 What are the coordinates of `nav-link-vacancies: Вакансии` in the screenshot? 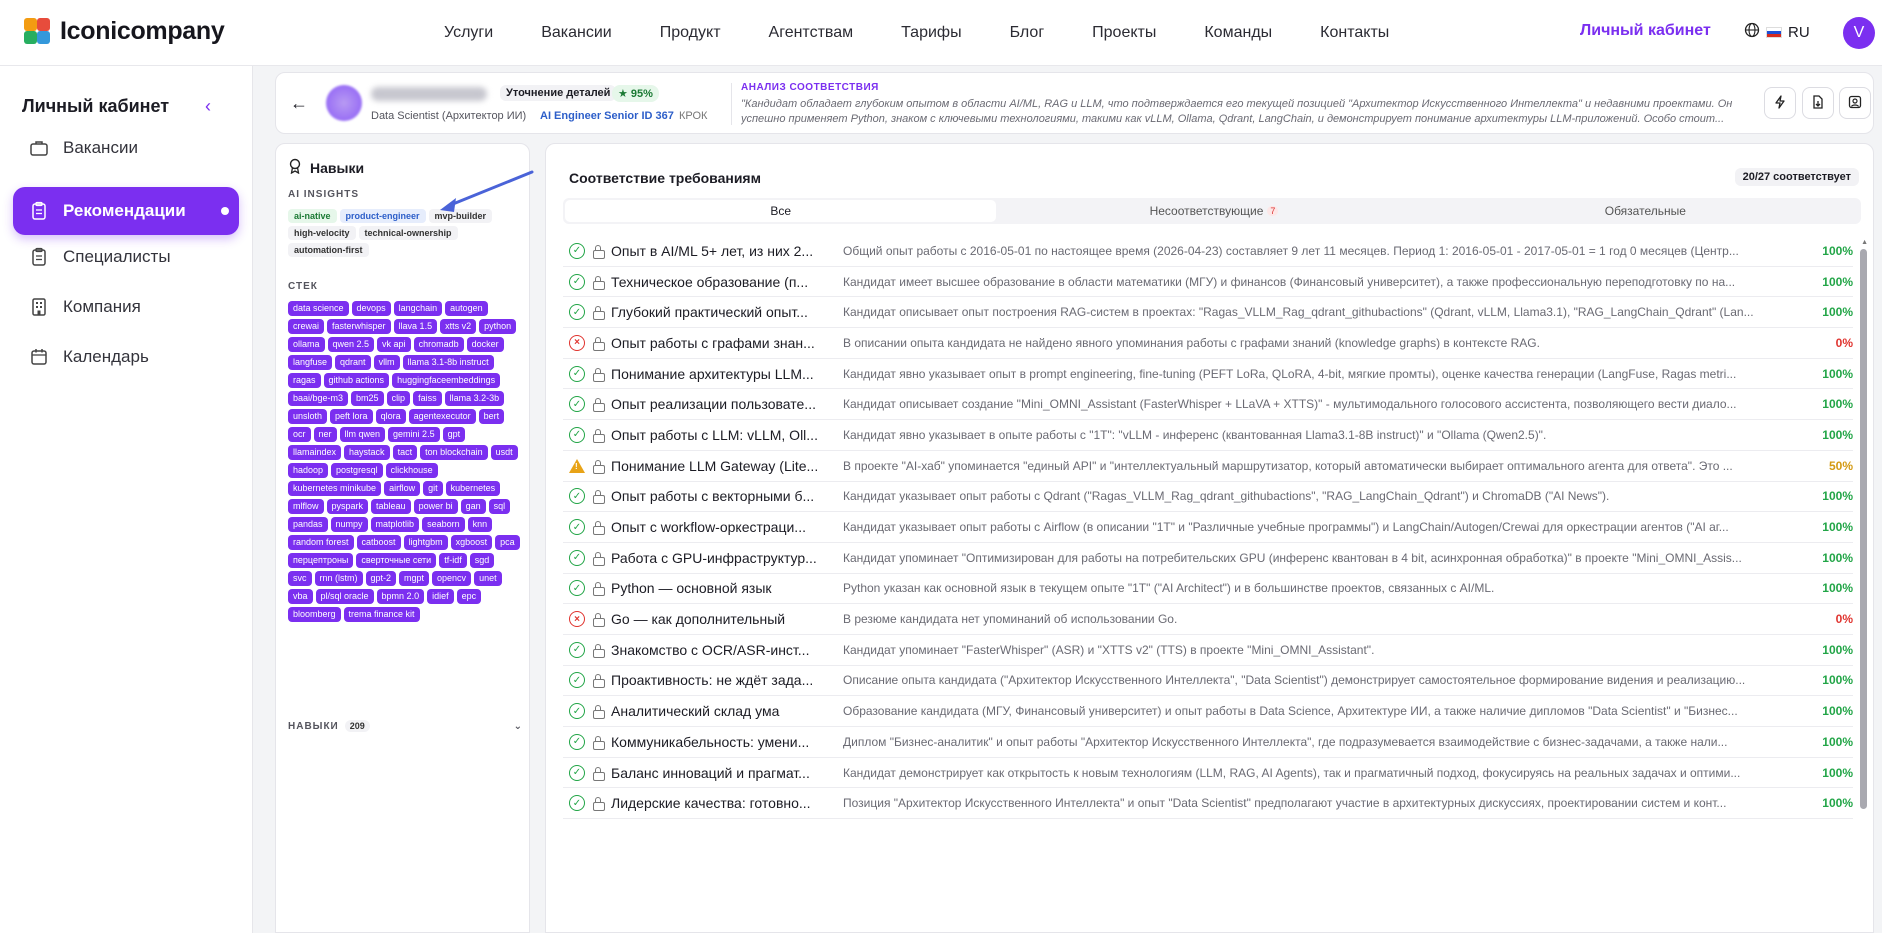 It's located at (576, 33).